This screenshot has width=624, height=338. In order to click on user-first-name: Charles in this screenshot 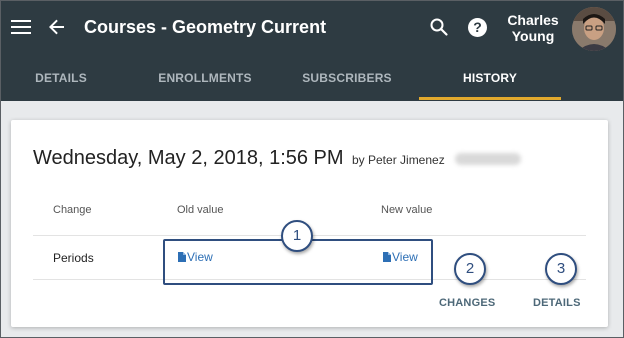, I will do `click(533, 20)`.